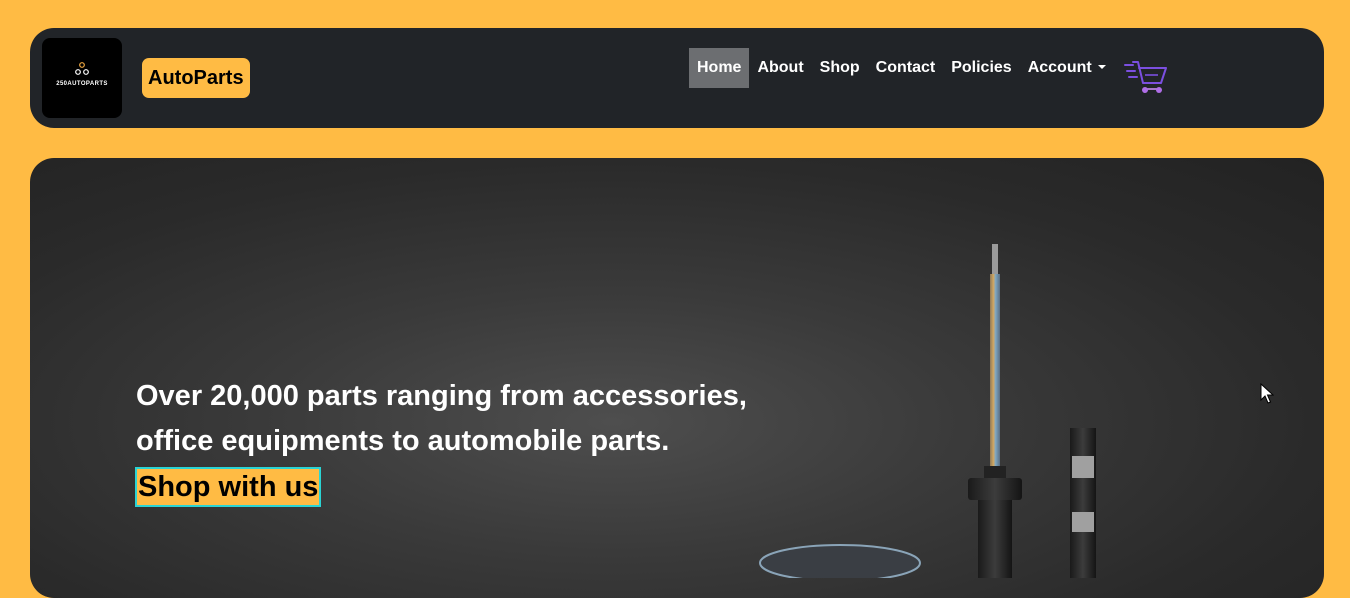  Describe the element at coordinates (82, 78) in the screenshot. I see `site-logo: 250AUTOPARTS` at that location.